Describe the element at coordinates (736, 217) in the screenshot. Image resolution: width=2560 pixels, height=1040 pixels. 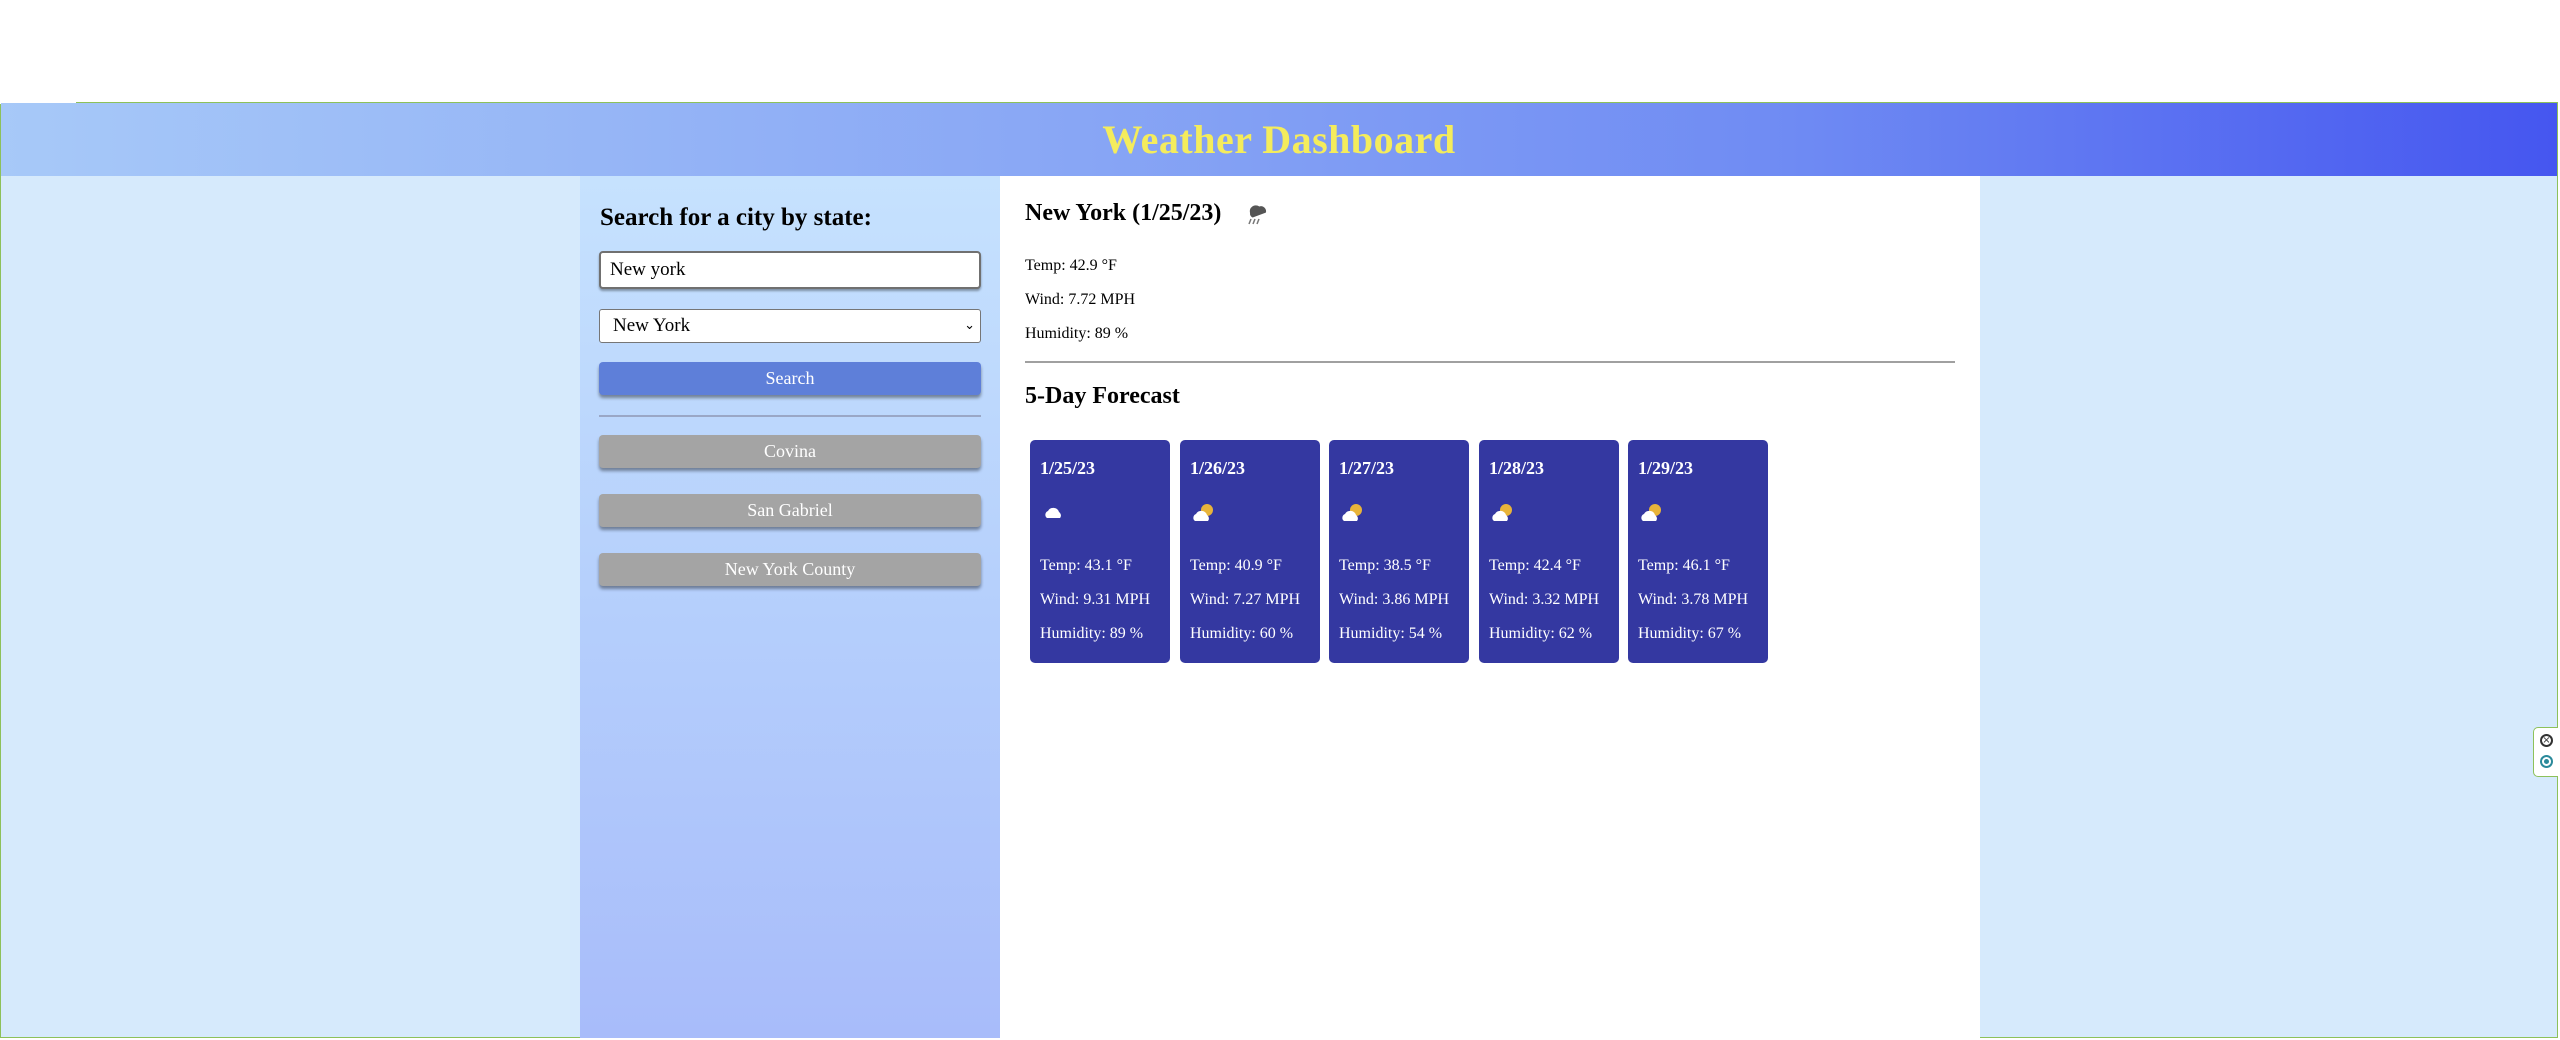
I see `search-heading: Search for a city by state:` at that location.